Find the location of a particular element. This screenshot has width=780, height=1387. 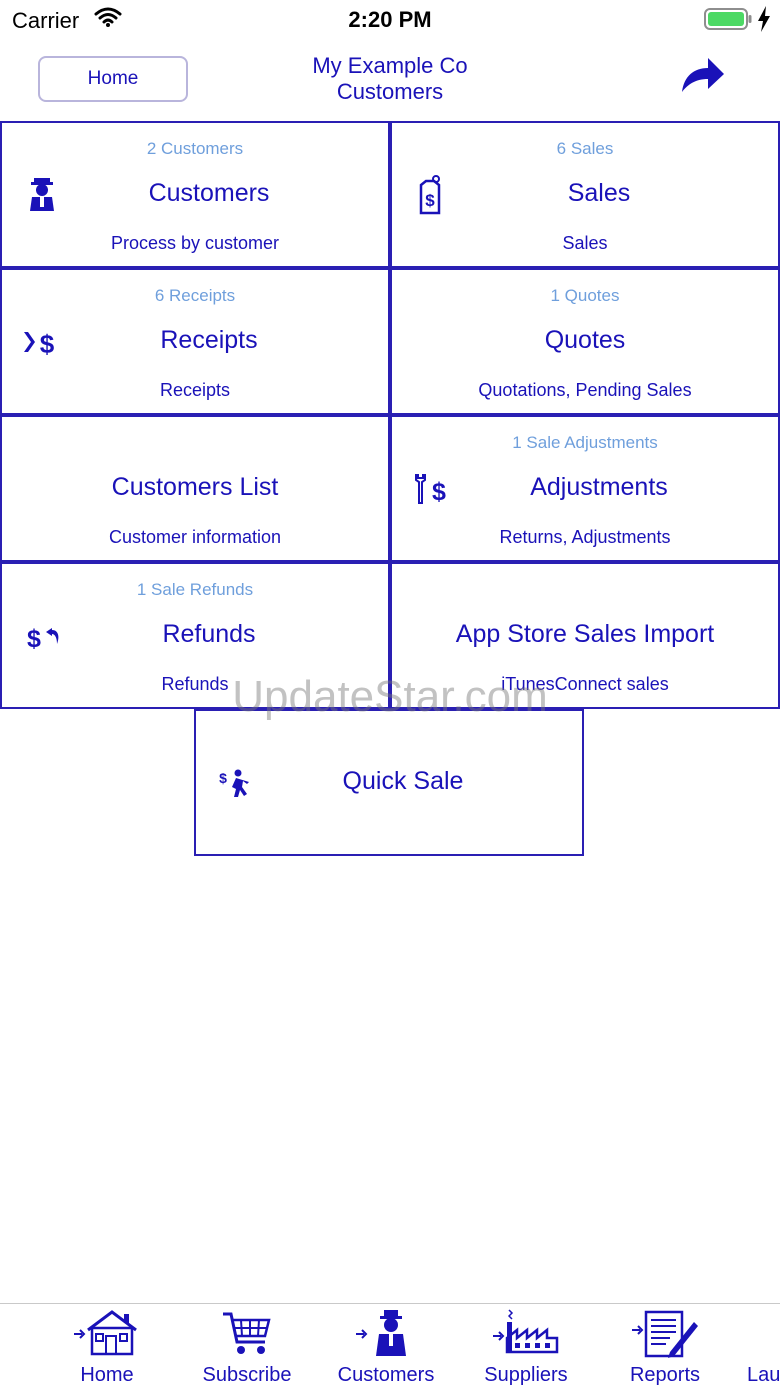

tab-label: Home is located at coordinates (107, 1375).